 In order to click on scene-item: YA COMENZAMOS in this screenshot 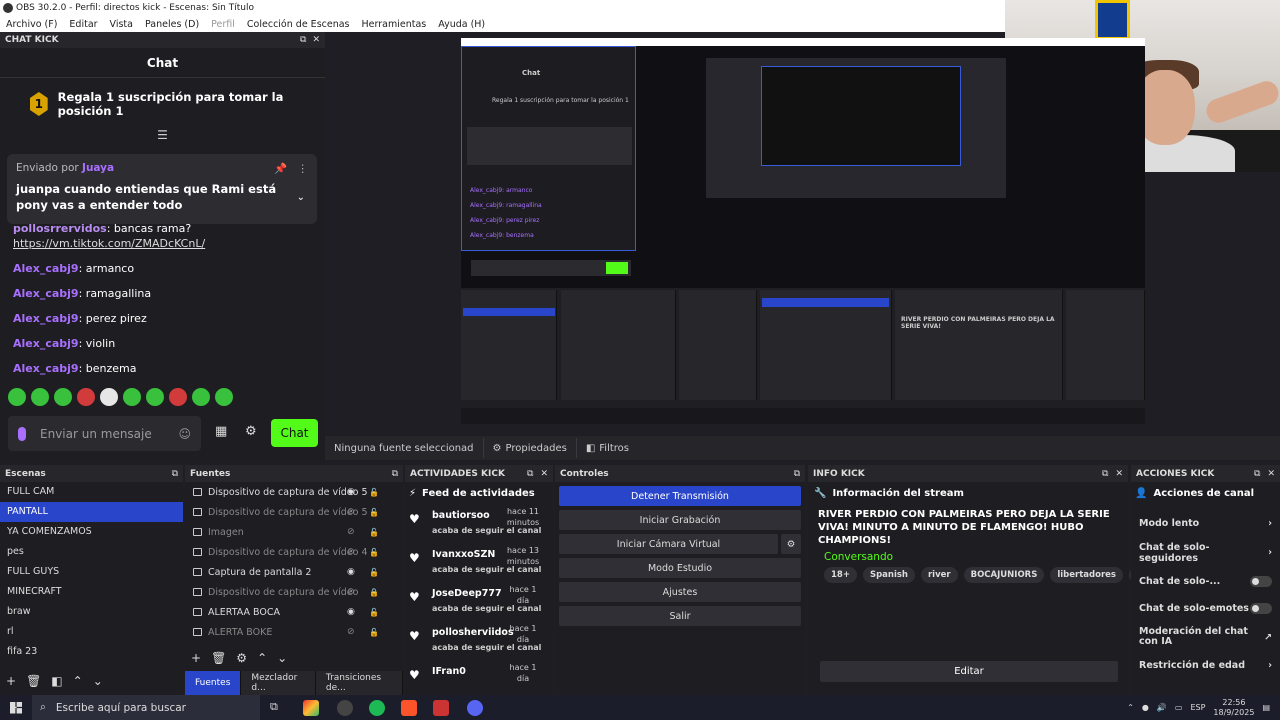, I will do `click(91, 532)`.